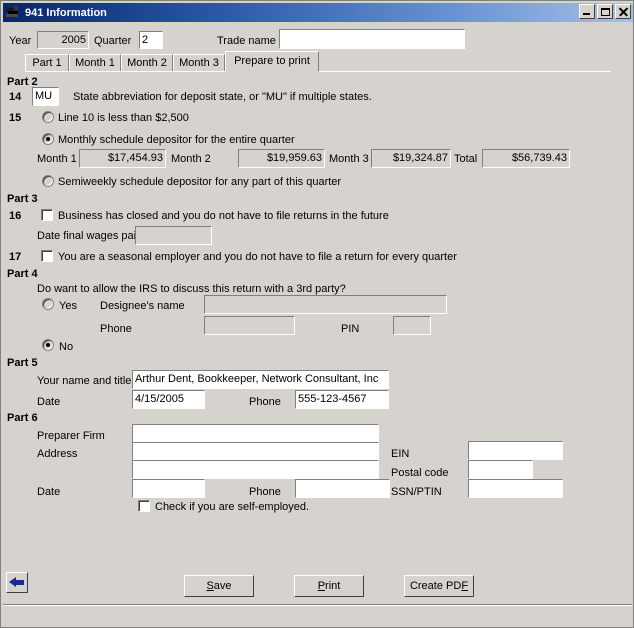  I want to click on save-label-accel: S, so click(210, 586).